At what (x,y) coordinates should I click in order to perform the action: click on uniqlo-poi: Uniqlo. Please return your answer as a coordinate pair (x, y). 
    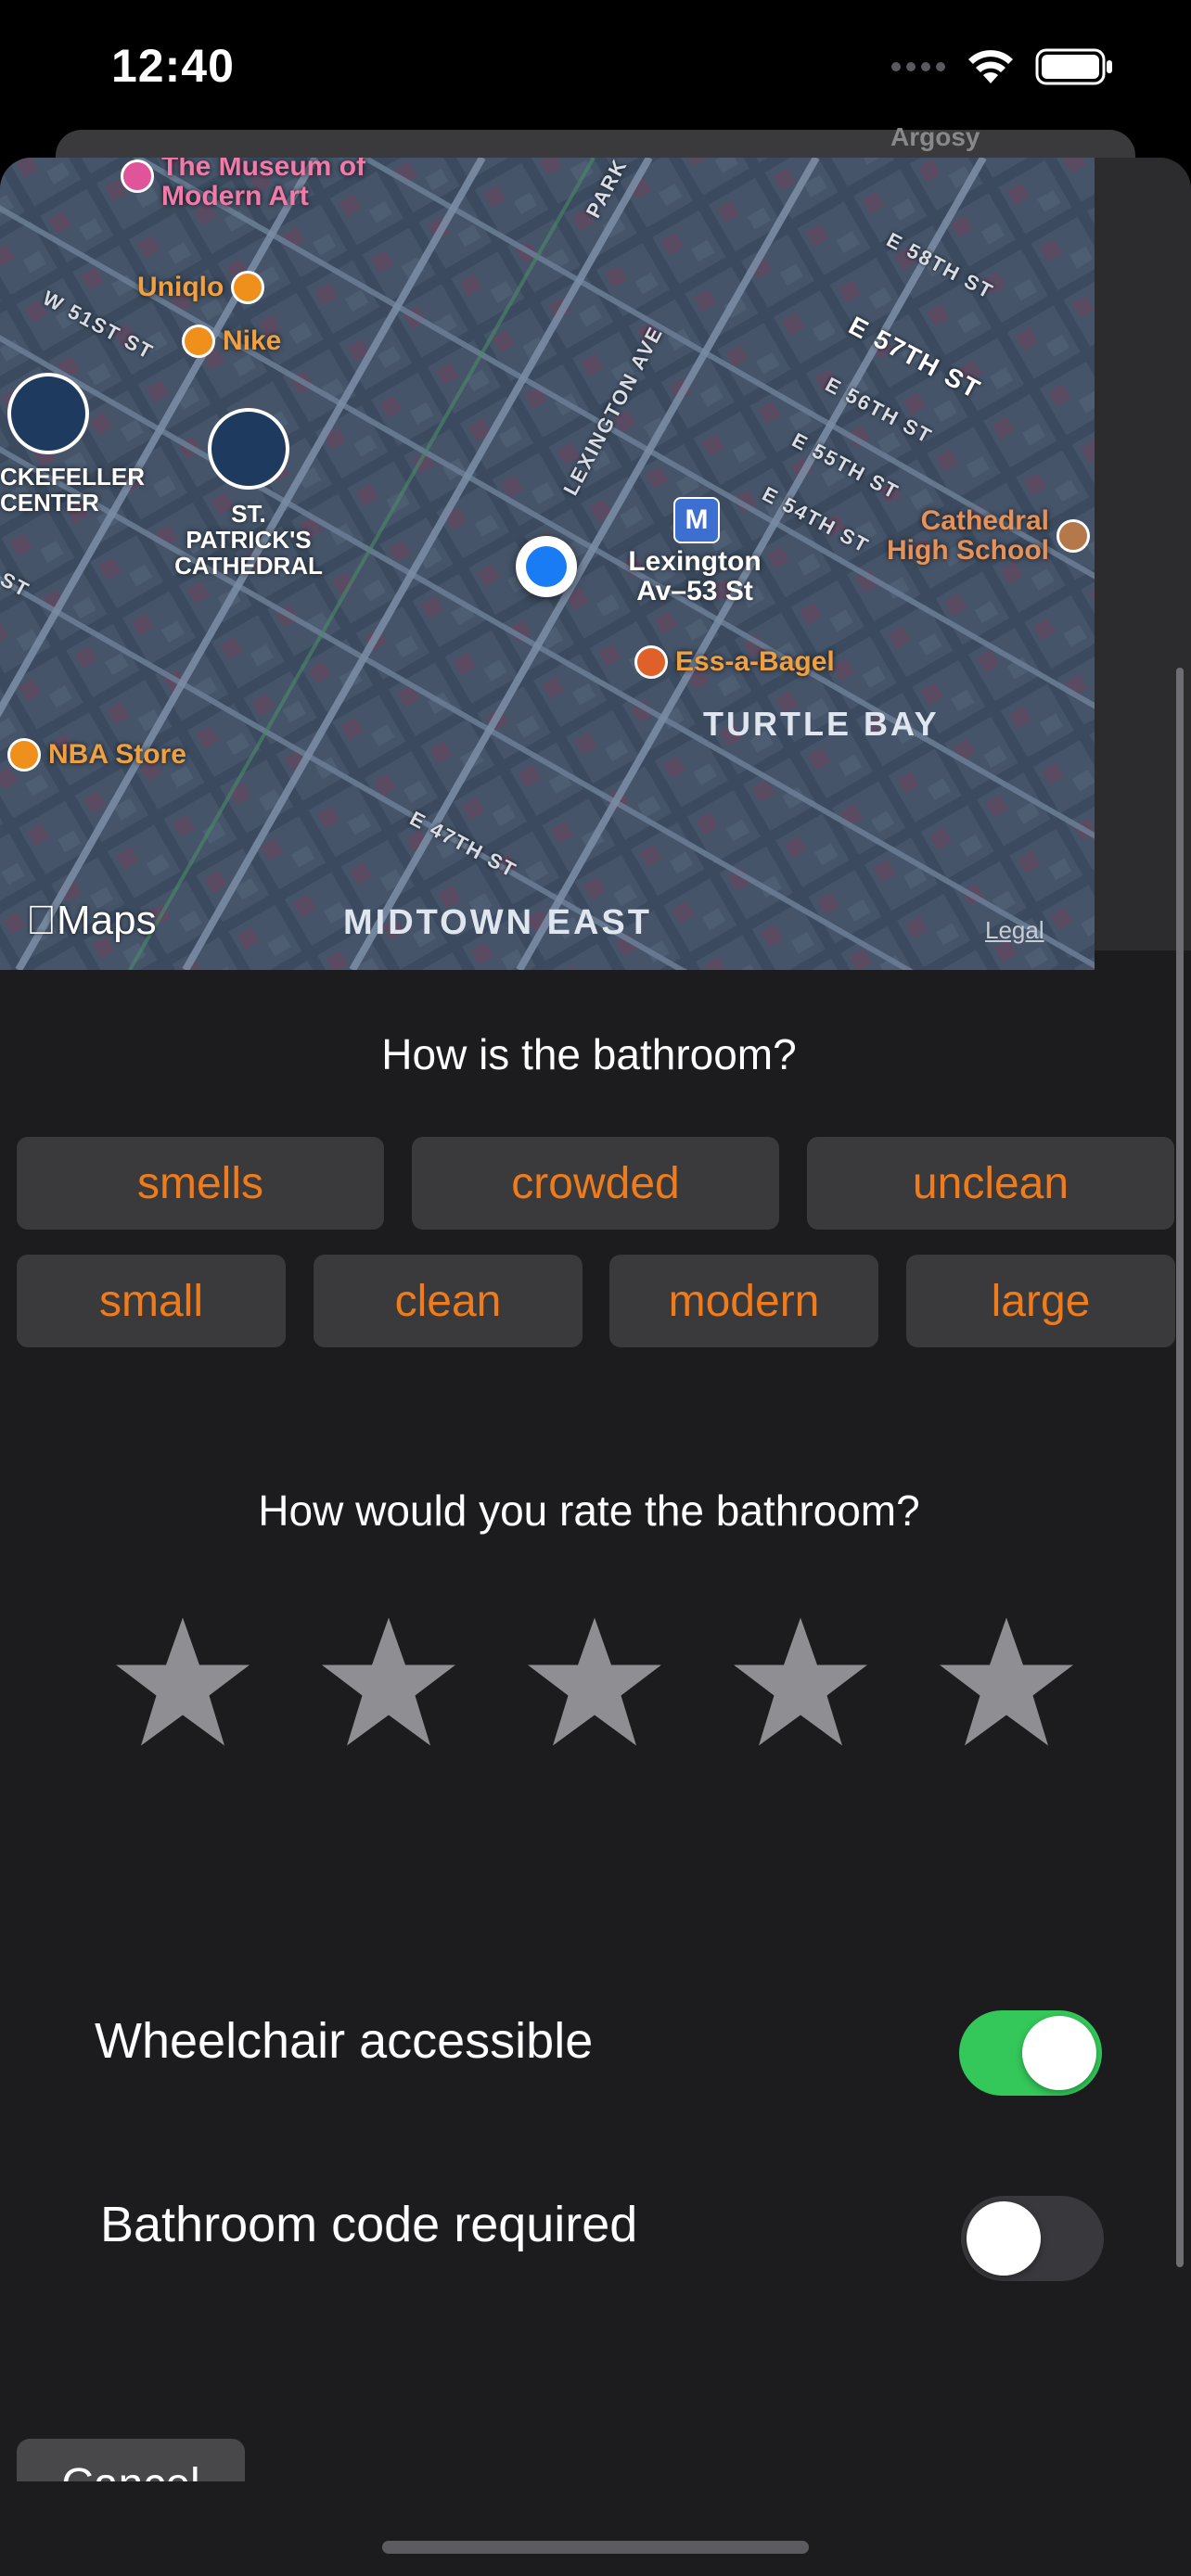
    Looking at the image, I should click on (201, 287).